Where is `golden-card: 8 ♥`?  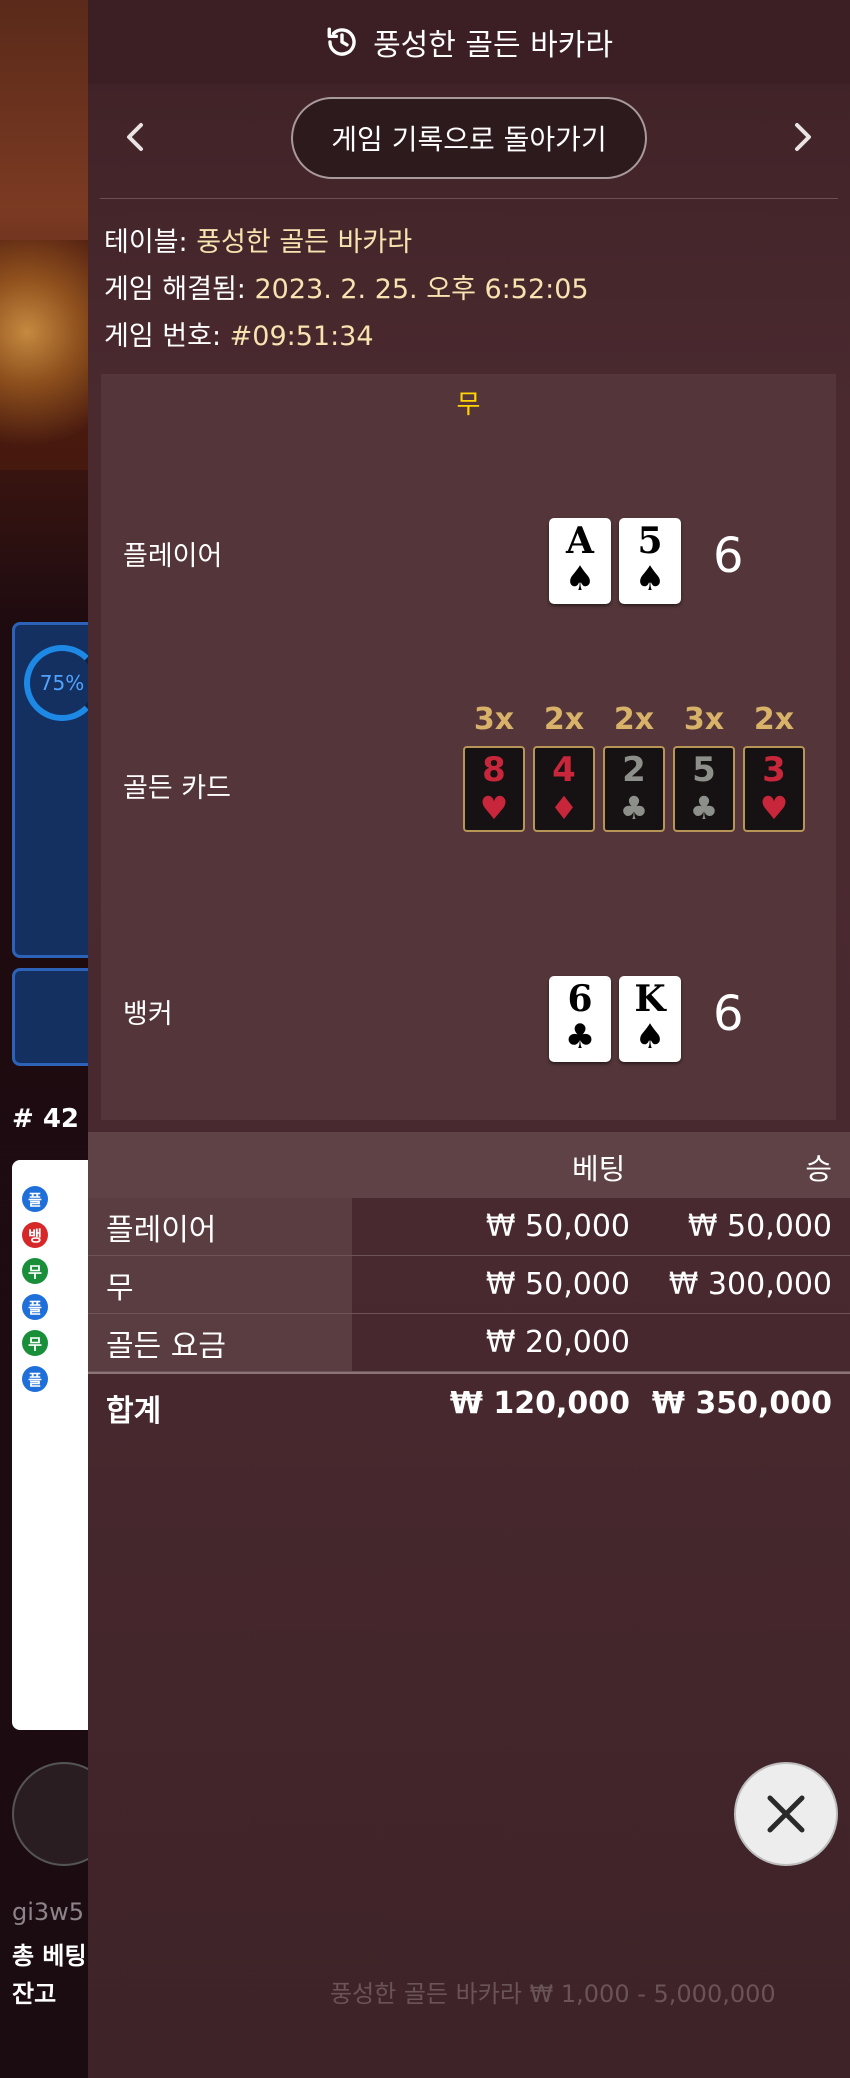
golden-card: 8 ♥ is located at coordinates (494, 789).